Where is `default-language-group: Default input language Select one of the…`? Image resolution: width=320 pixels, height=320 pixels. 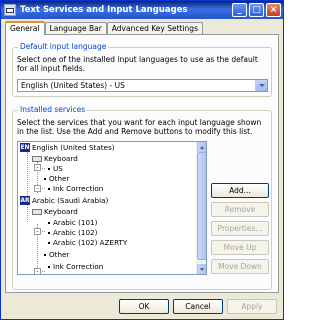
default-language-group: Default input language Select one of the… is located at coordinates (142, 69).